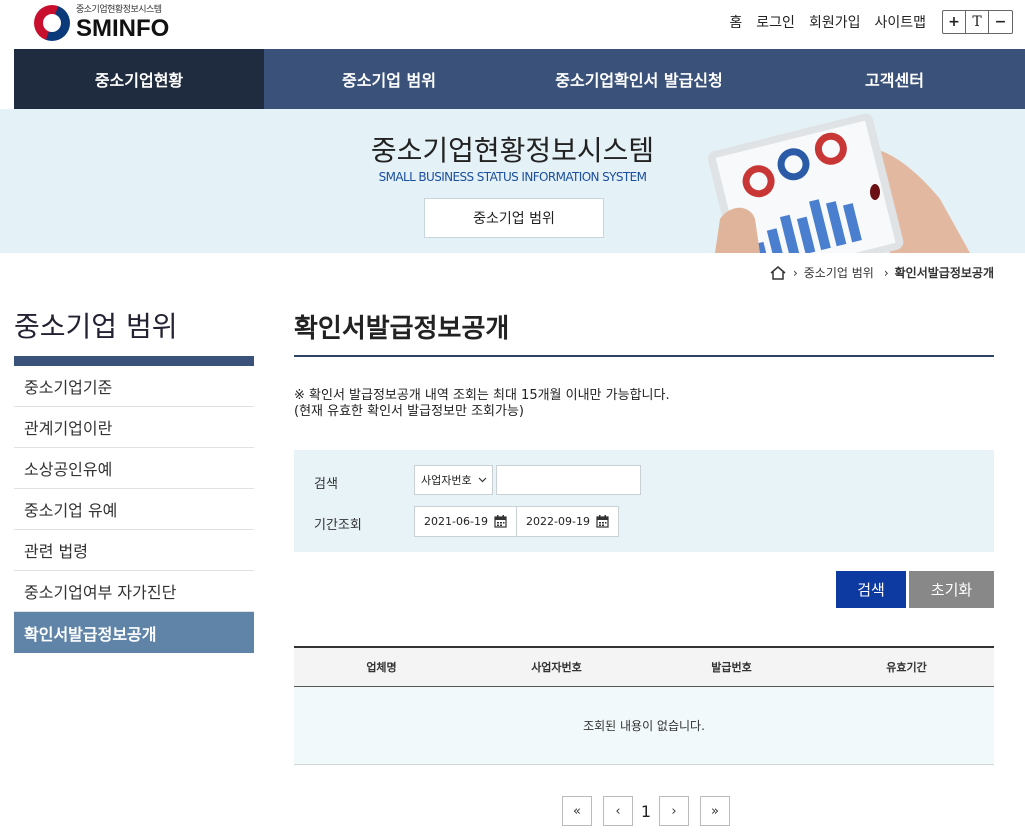 The height and width of the screenshot is (839, 1025). I want to click on breadcrumb-current: 확인서발급정보공개, so click(944, 273).